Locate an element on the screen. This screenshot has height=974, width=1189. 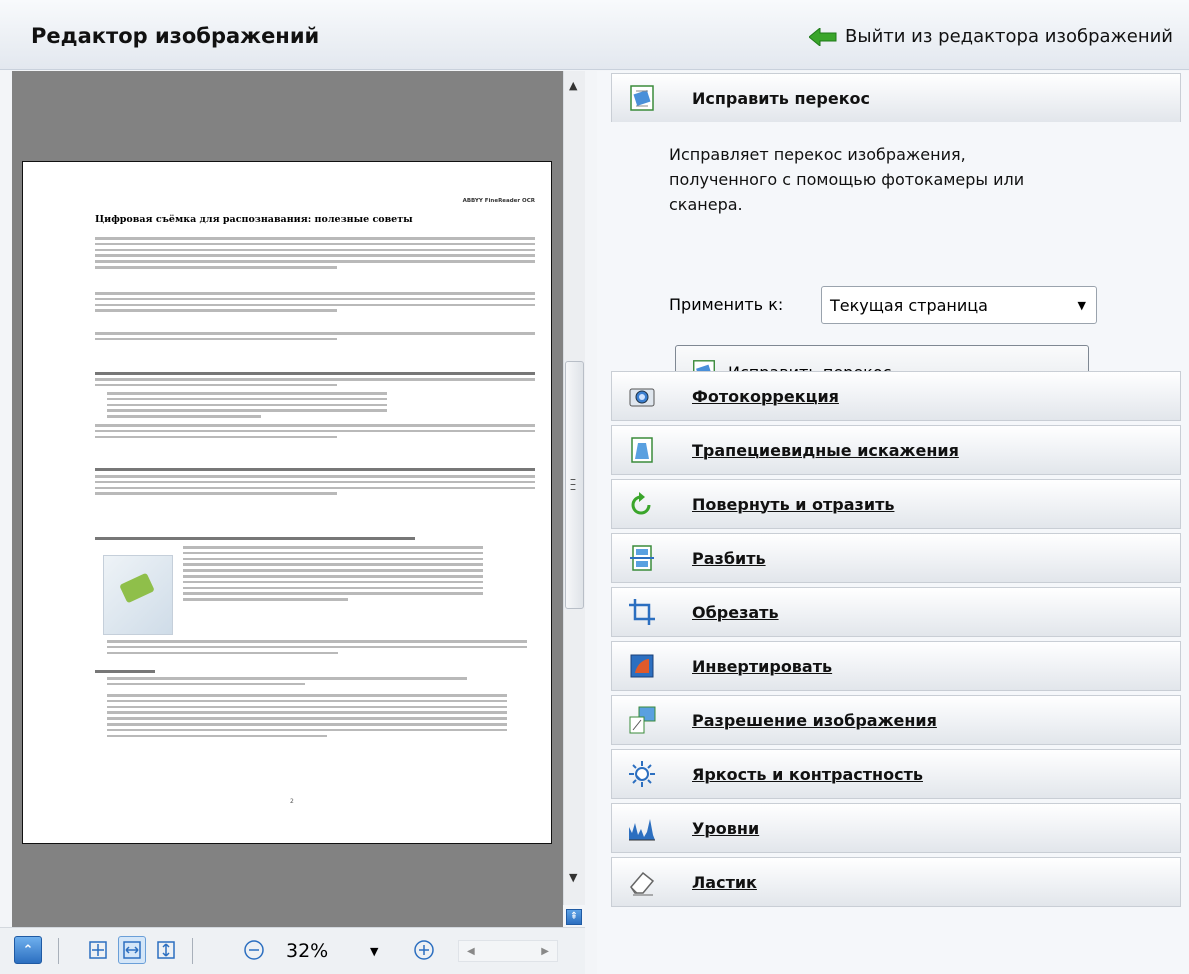
tool-section-7: Разрешение изображения is located at coordinates (896, 720).